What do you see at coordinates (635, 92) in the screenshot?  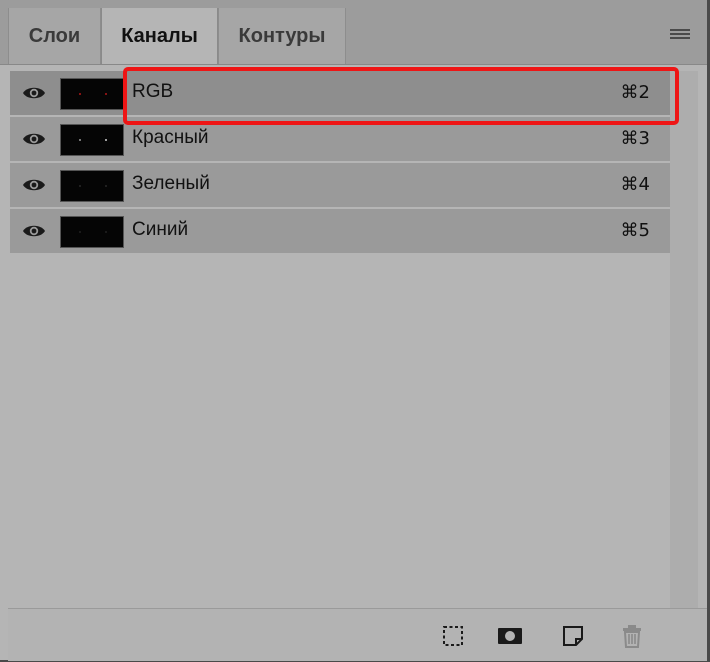 I see `channel-shortcut: ⌘2` at bounding box center [635, 92].